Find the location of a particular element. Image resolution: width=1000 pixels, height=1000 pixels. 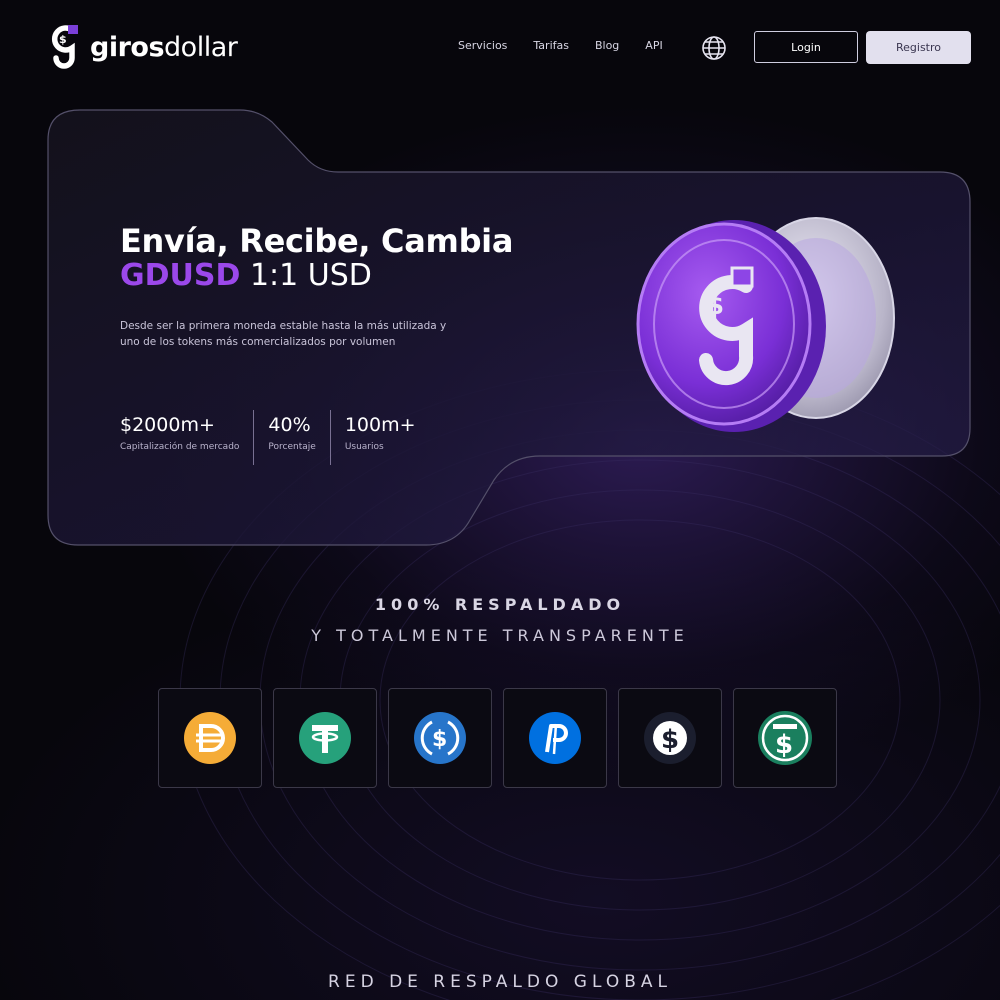

tether-icon is located at coordinates (325, 738).